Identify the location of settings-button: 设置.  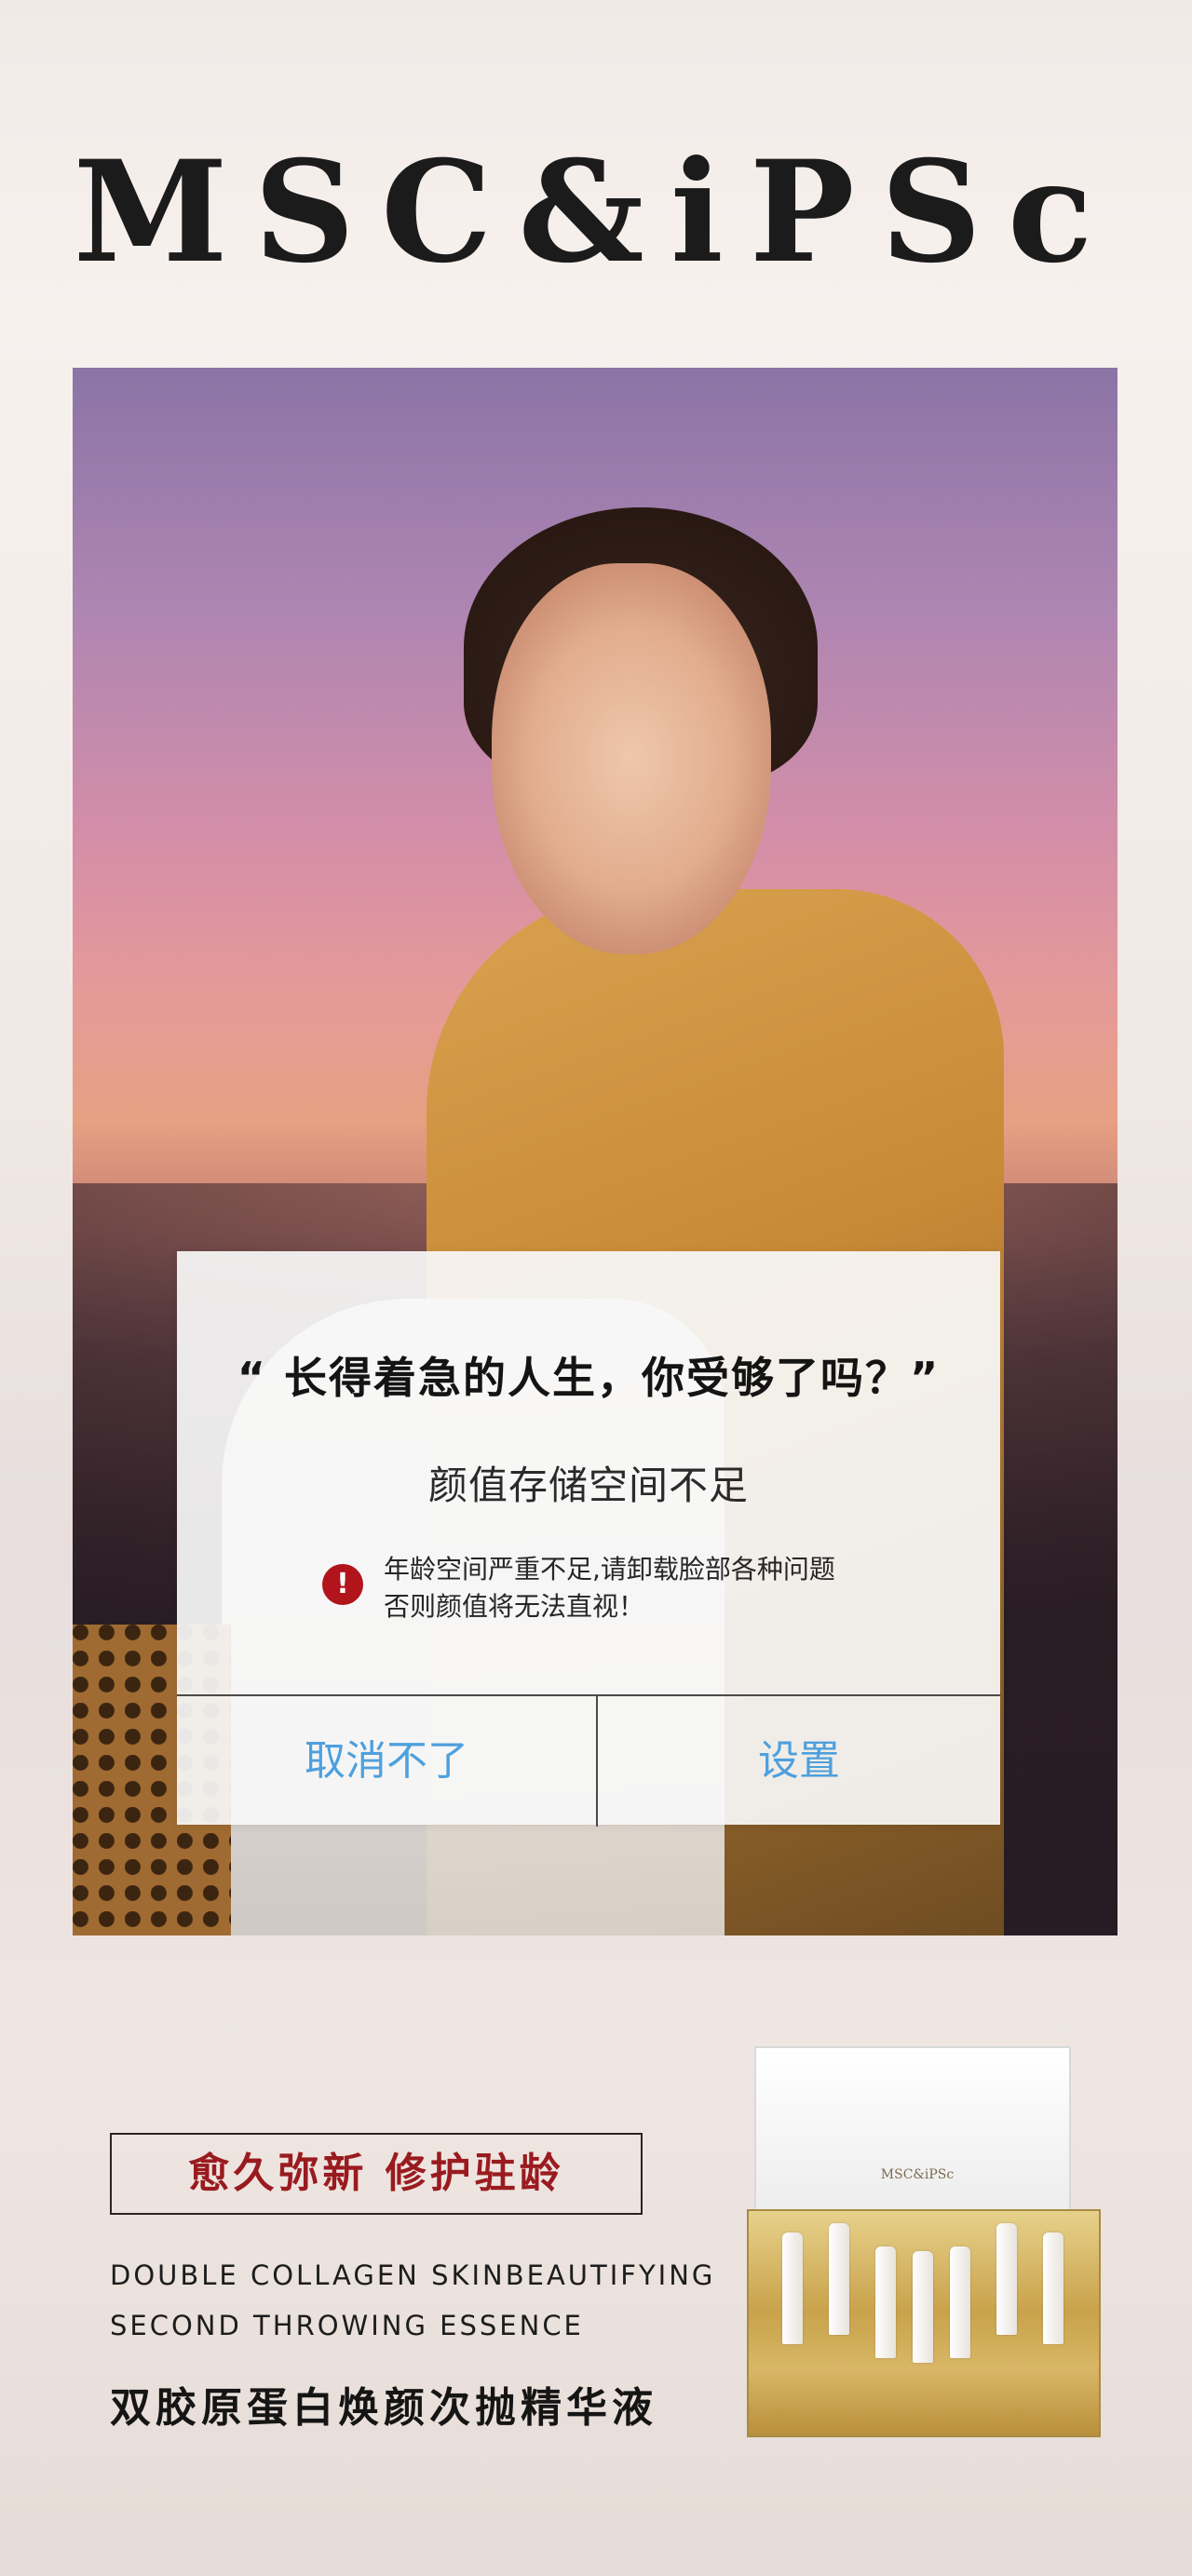
(799, 1761).